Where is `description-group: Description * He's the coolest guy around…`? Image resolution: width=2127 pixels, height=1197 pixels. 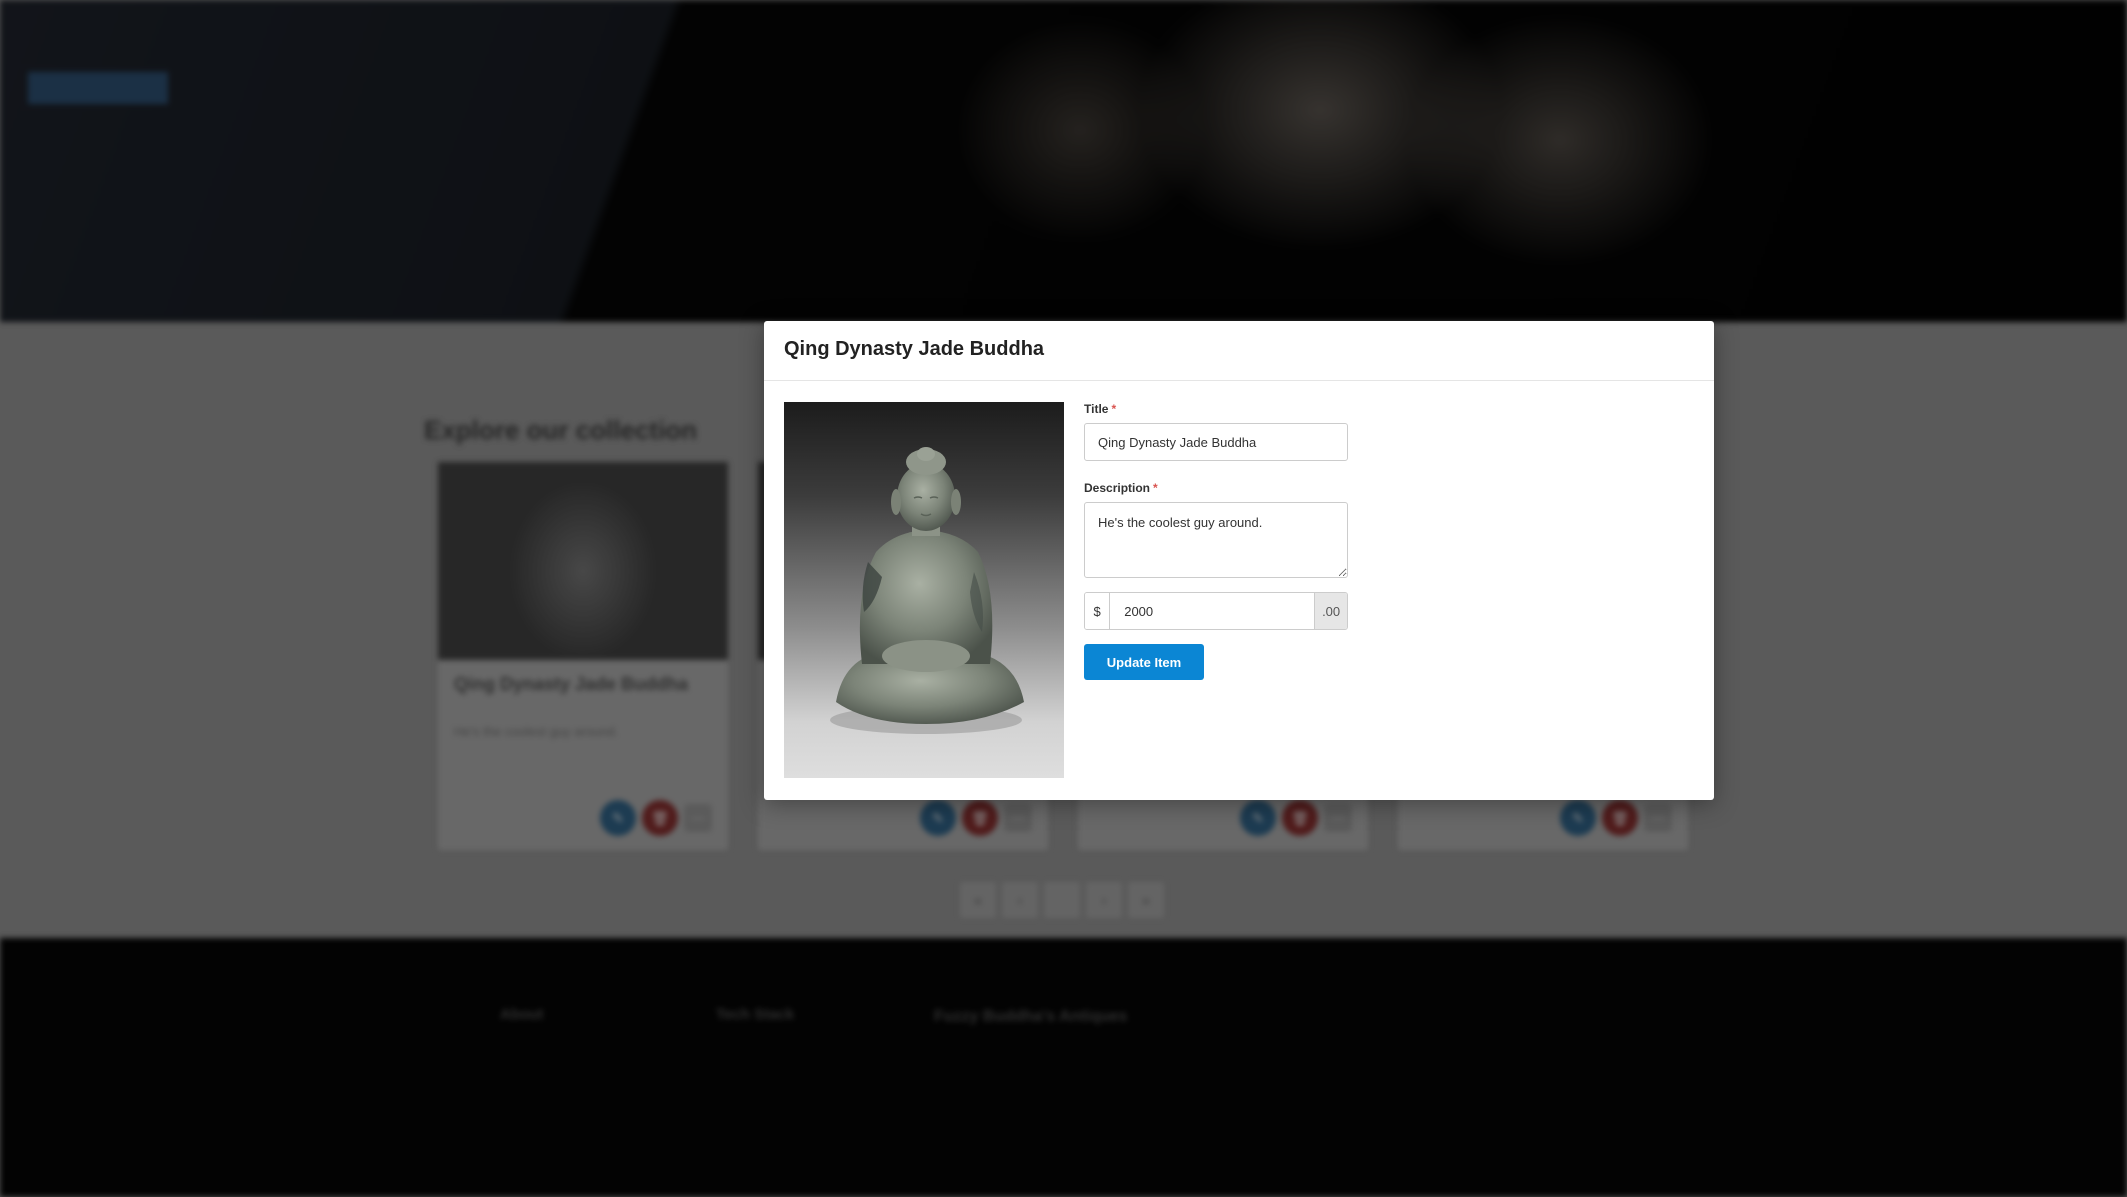 description-group: Description * He's the coolest guy around… is located at coordinates (1216, 529).